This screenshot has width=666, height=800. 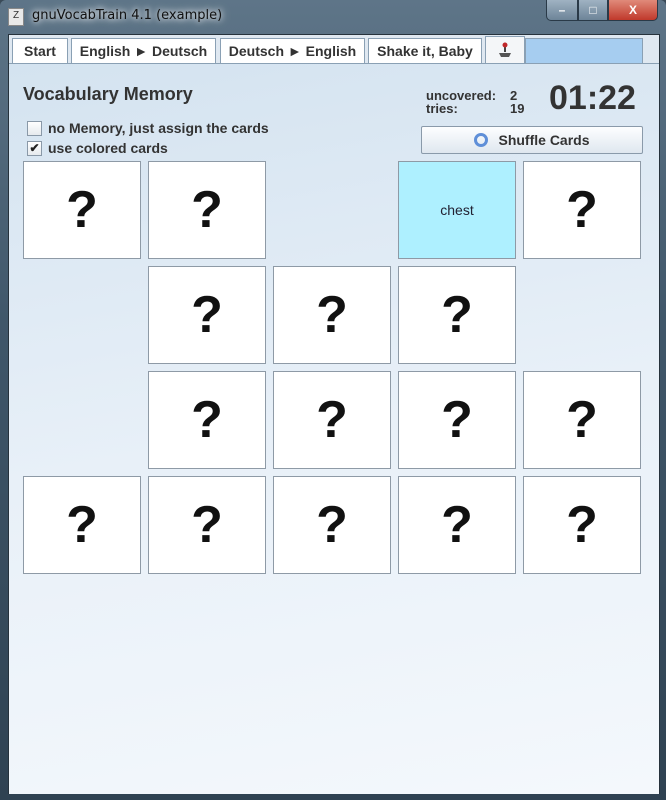 I want to click on tab-english-deutsch: English ► Deutsch, so click(x=143, y=50).